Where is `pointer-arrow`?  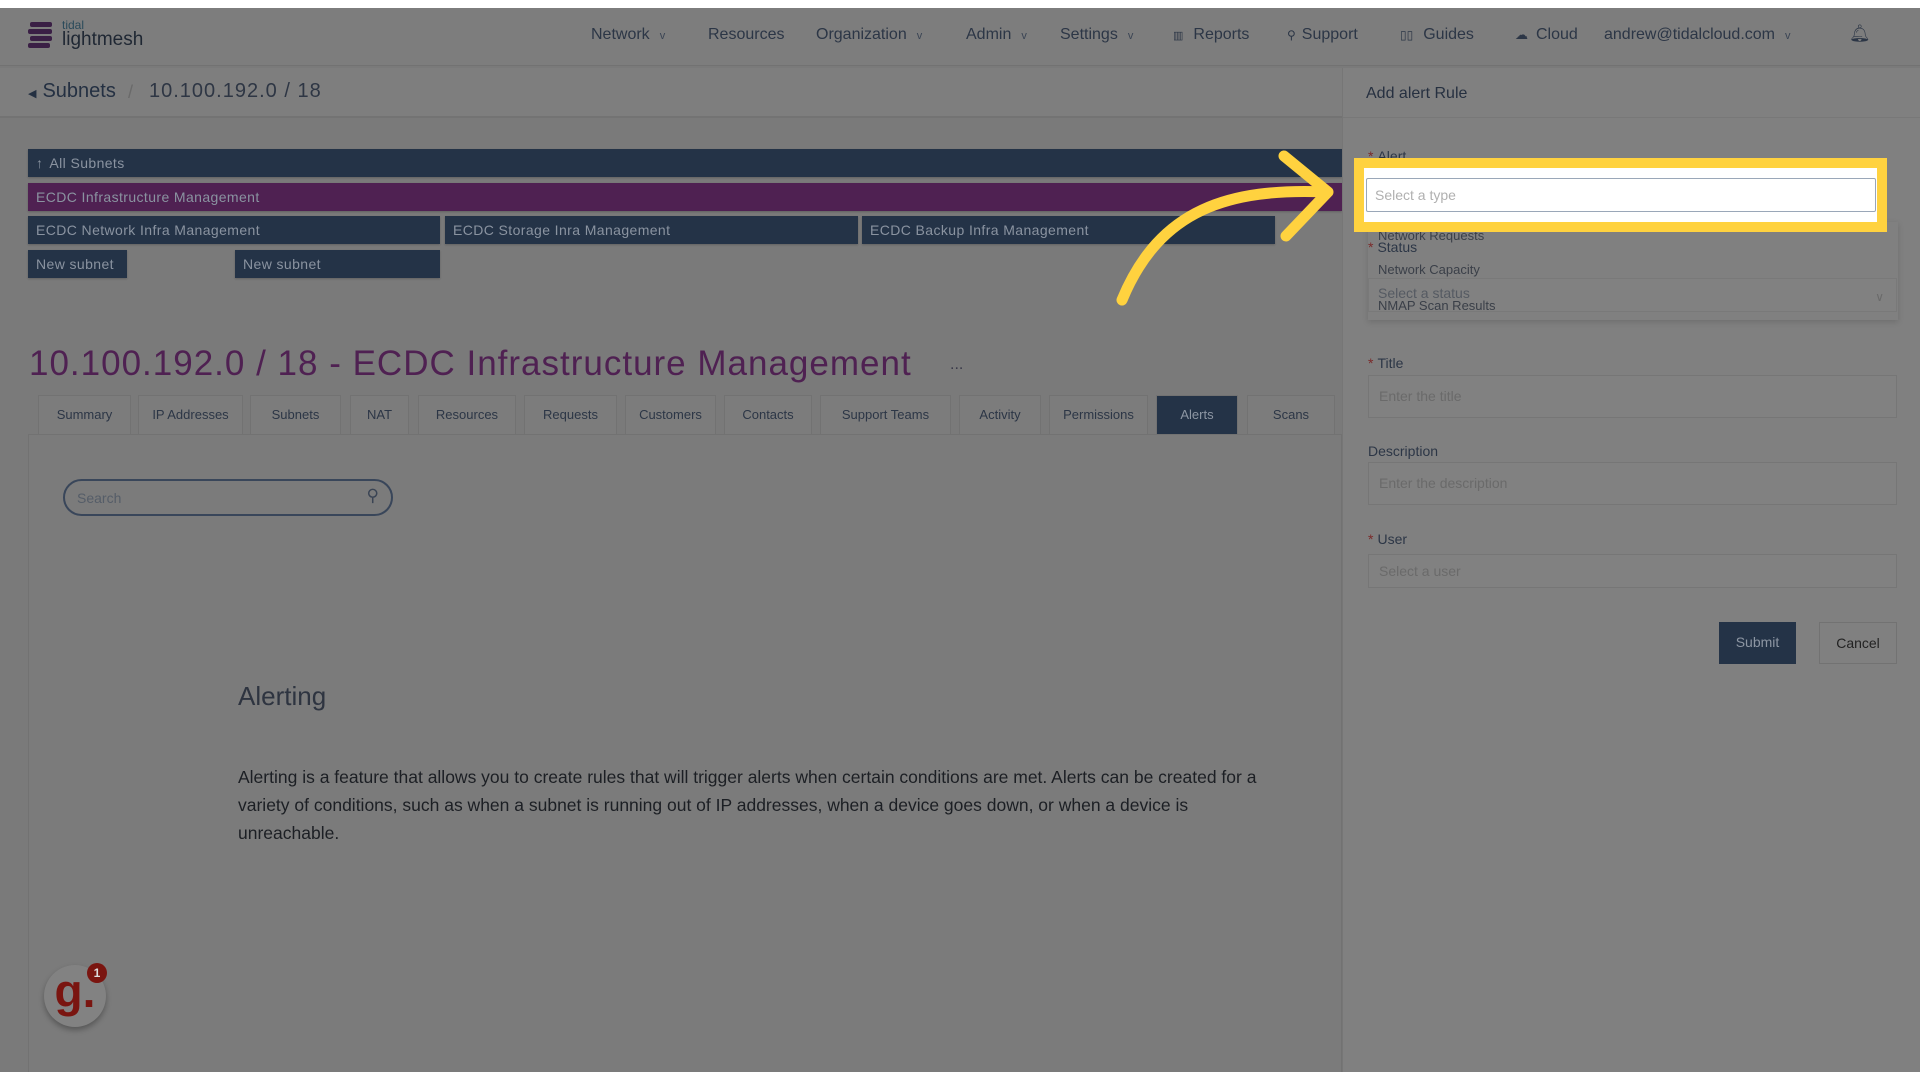
pointer-arrow is located at coordinates (1225, 228).